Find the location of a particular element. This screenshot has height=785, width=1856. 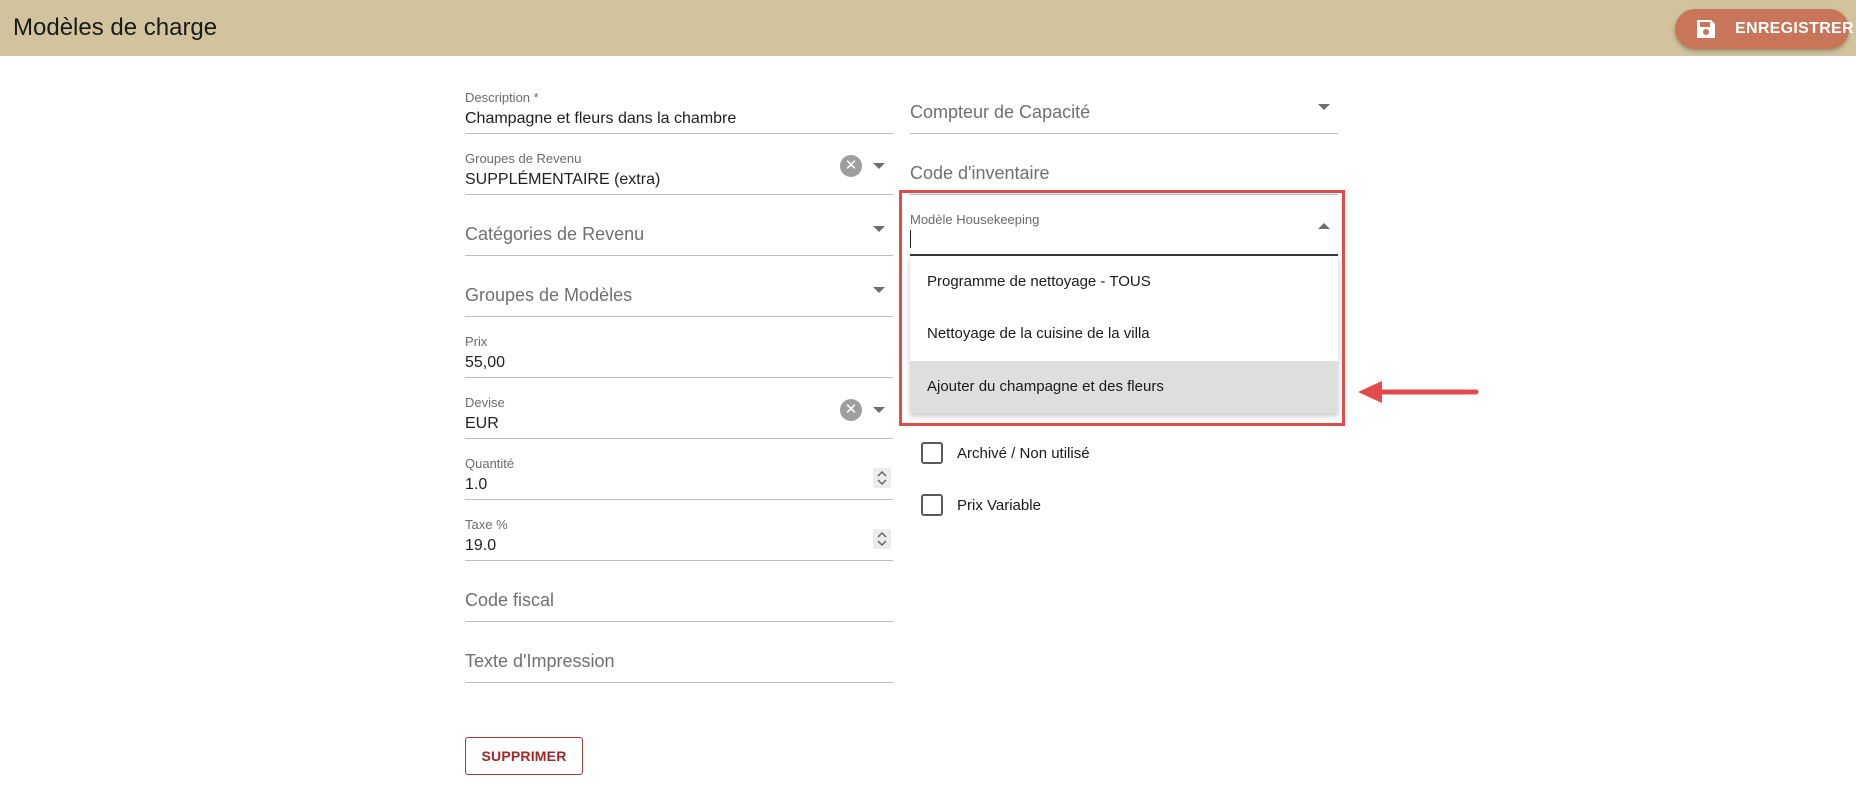

quantity-label: Quantité is located at coordinates (490, 463).